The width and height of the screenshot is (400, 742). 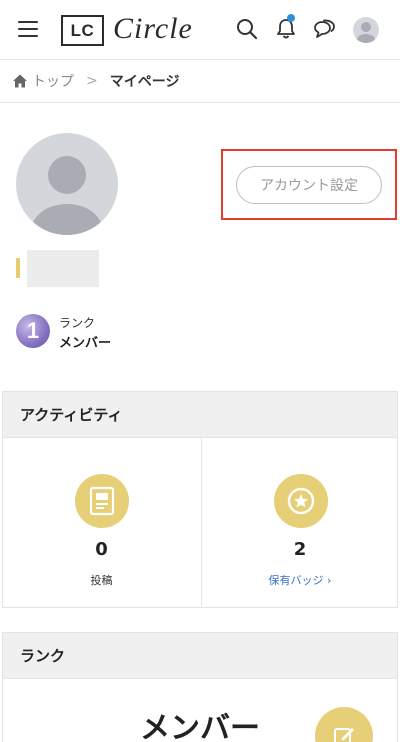 I want to click on rank-section-title: ランク, so click(x=200, y=656).